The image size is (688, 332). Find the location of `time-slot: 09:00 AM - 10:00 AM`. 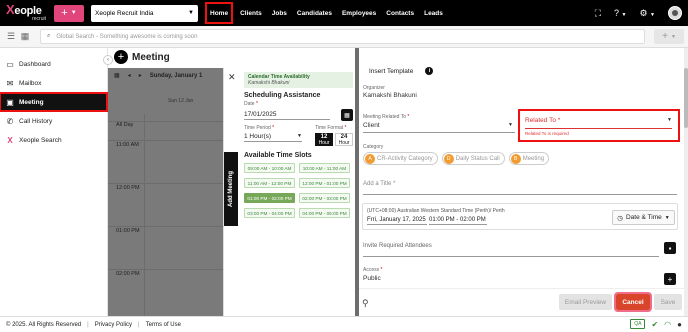

time-slot: 09:00 AM - 10:00 AM is located at coordinates (269, 168).